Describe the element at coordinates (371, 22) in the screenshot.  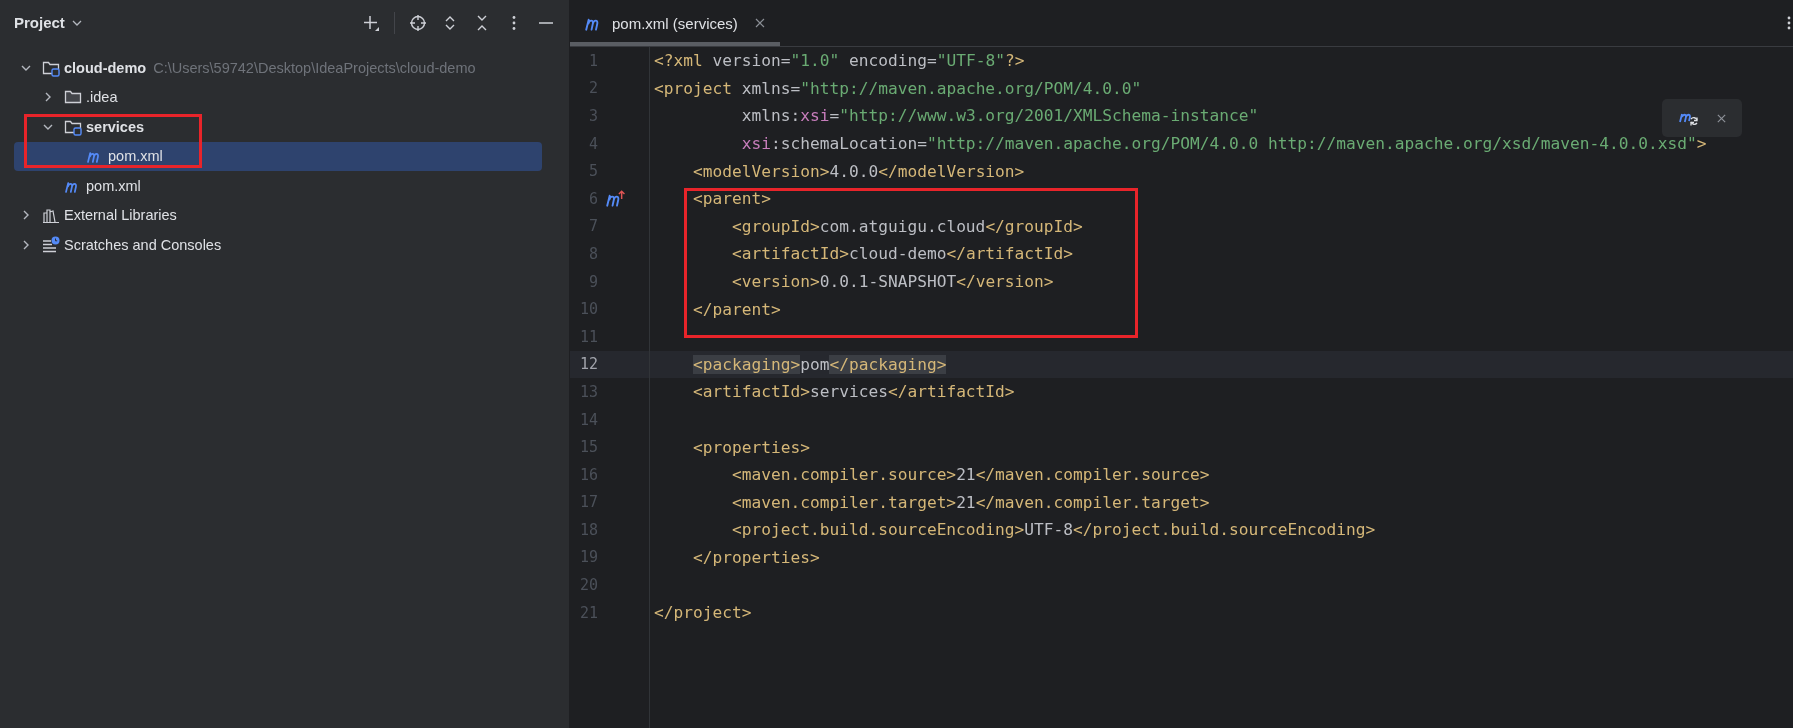
I see `add-icon` at that location.